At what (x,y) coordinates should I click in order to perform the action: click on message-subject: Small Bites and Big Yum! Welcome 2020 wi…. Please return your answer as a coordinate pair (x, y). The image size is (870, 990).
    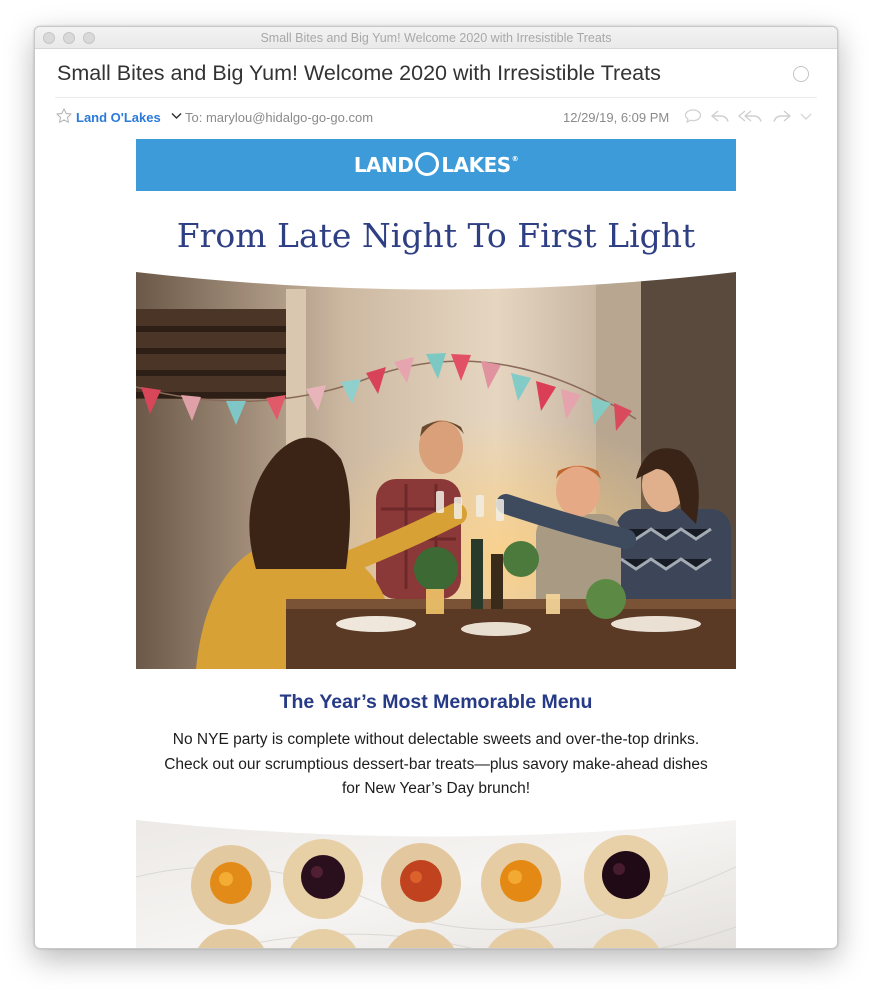
    Looking at the image, I should click on (359, 73).